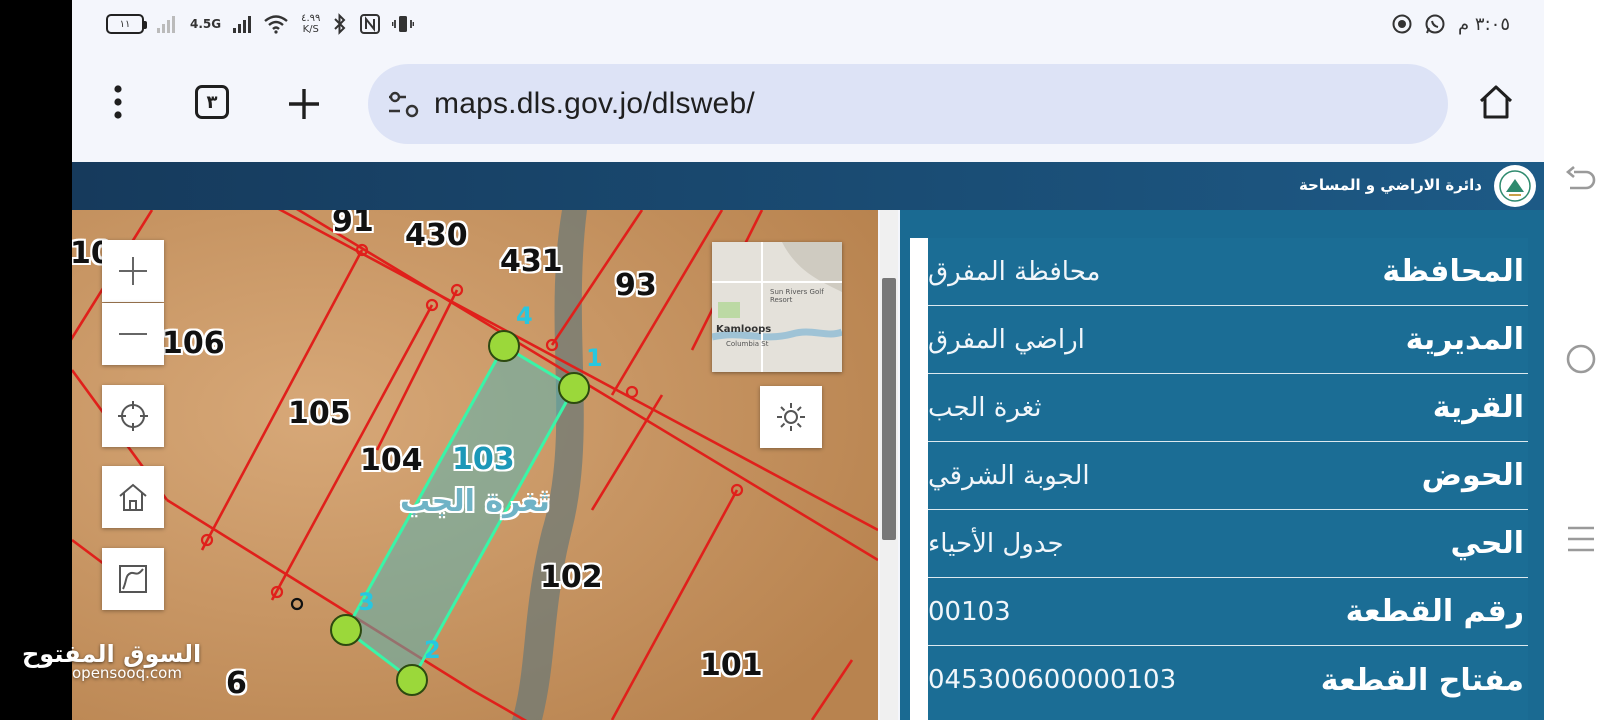 The height and width of the screenshot is (720, 1624). Describe the element at coordinates (1487, 543) in the screenshot. I see `info-label: الحي` at that location.